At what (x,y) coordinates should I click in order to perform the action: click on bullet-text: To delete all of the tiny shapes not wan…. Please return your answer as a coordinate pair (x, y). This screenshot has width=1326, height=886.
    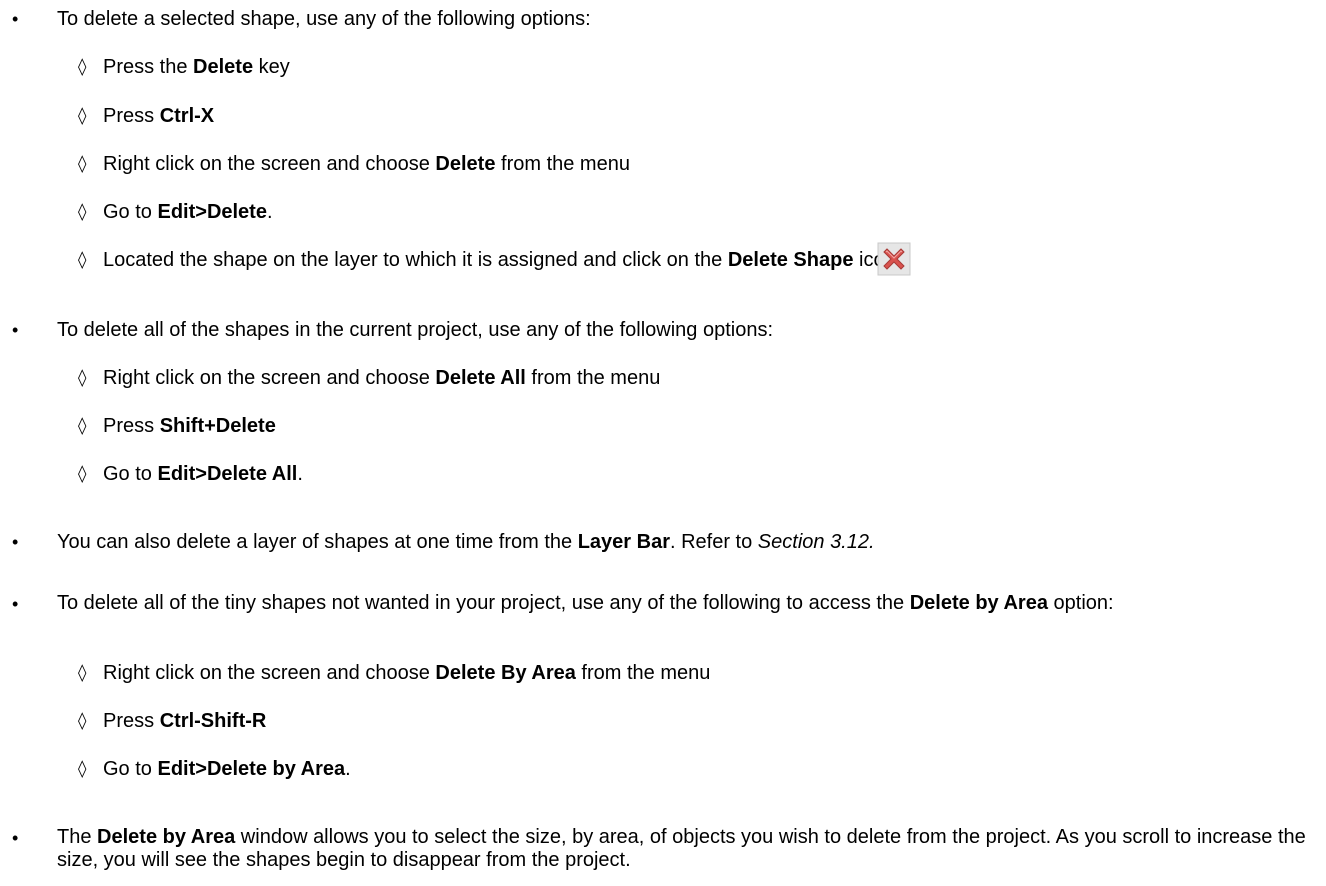
    Looking at the image, I should click on (585, 603).